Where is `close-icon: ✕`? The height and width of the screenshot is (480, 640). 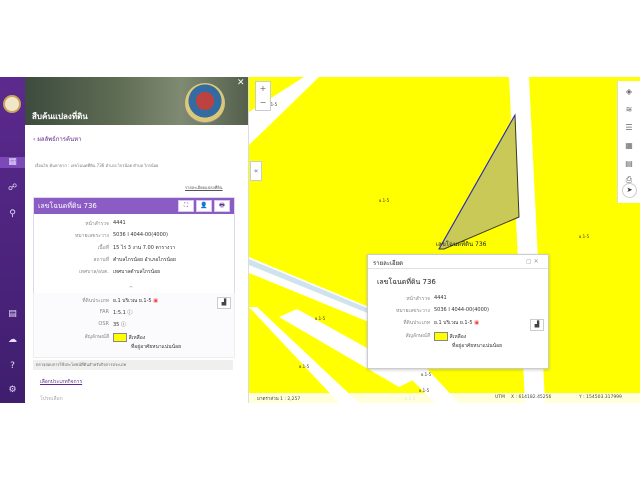
close-icon: ✕ is located at coordinates (241, 83).